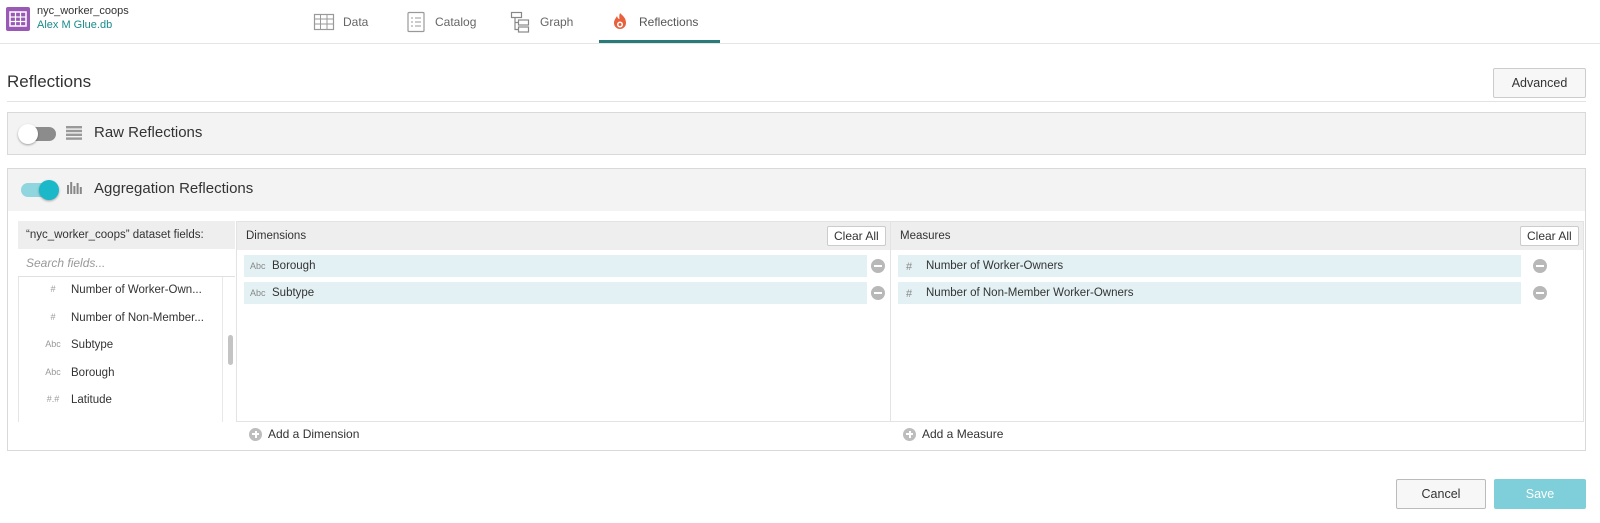 This screenshot has width=1600, height=523. What do you see at coordinates (120, 345) in the screenshot?
I see `list-item: Abc Subtype` at bounding box center [120, 345].